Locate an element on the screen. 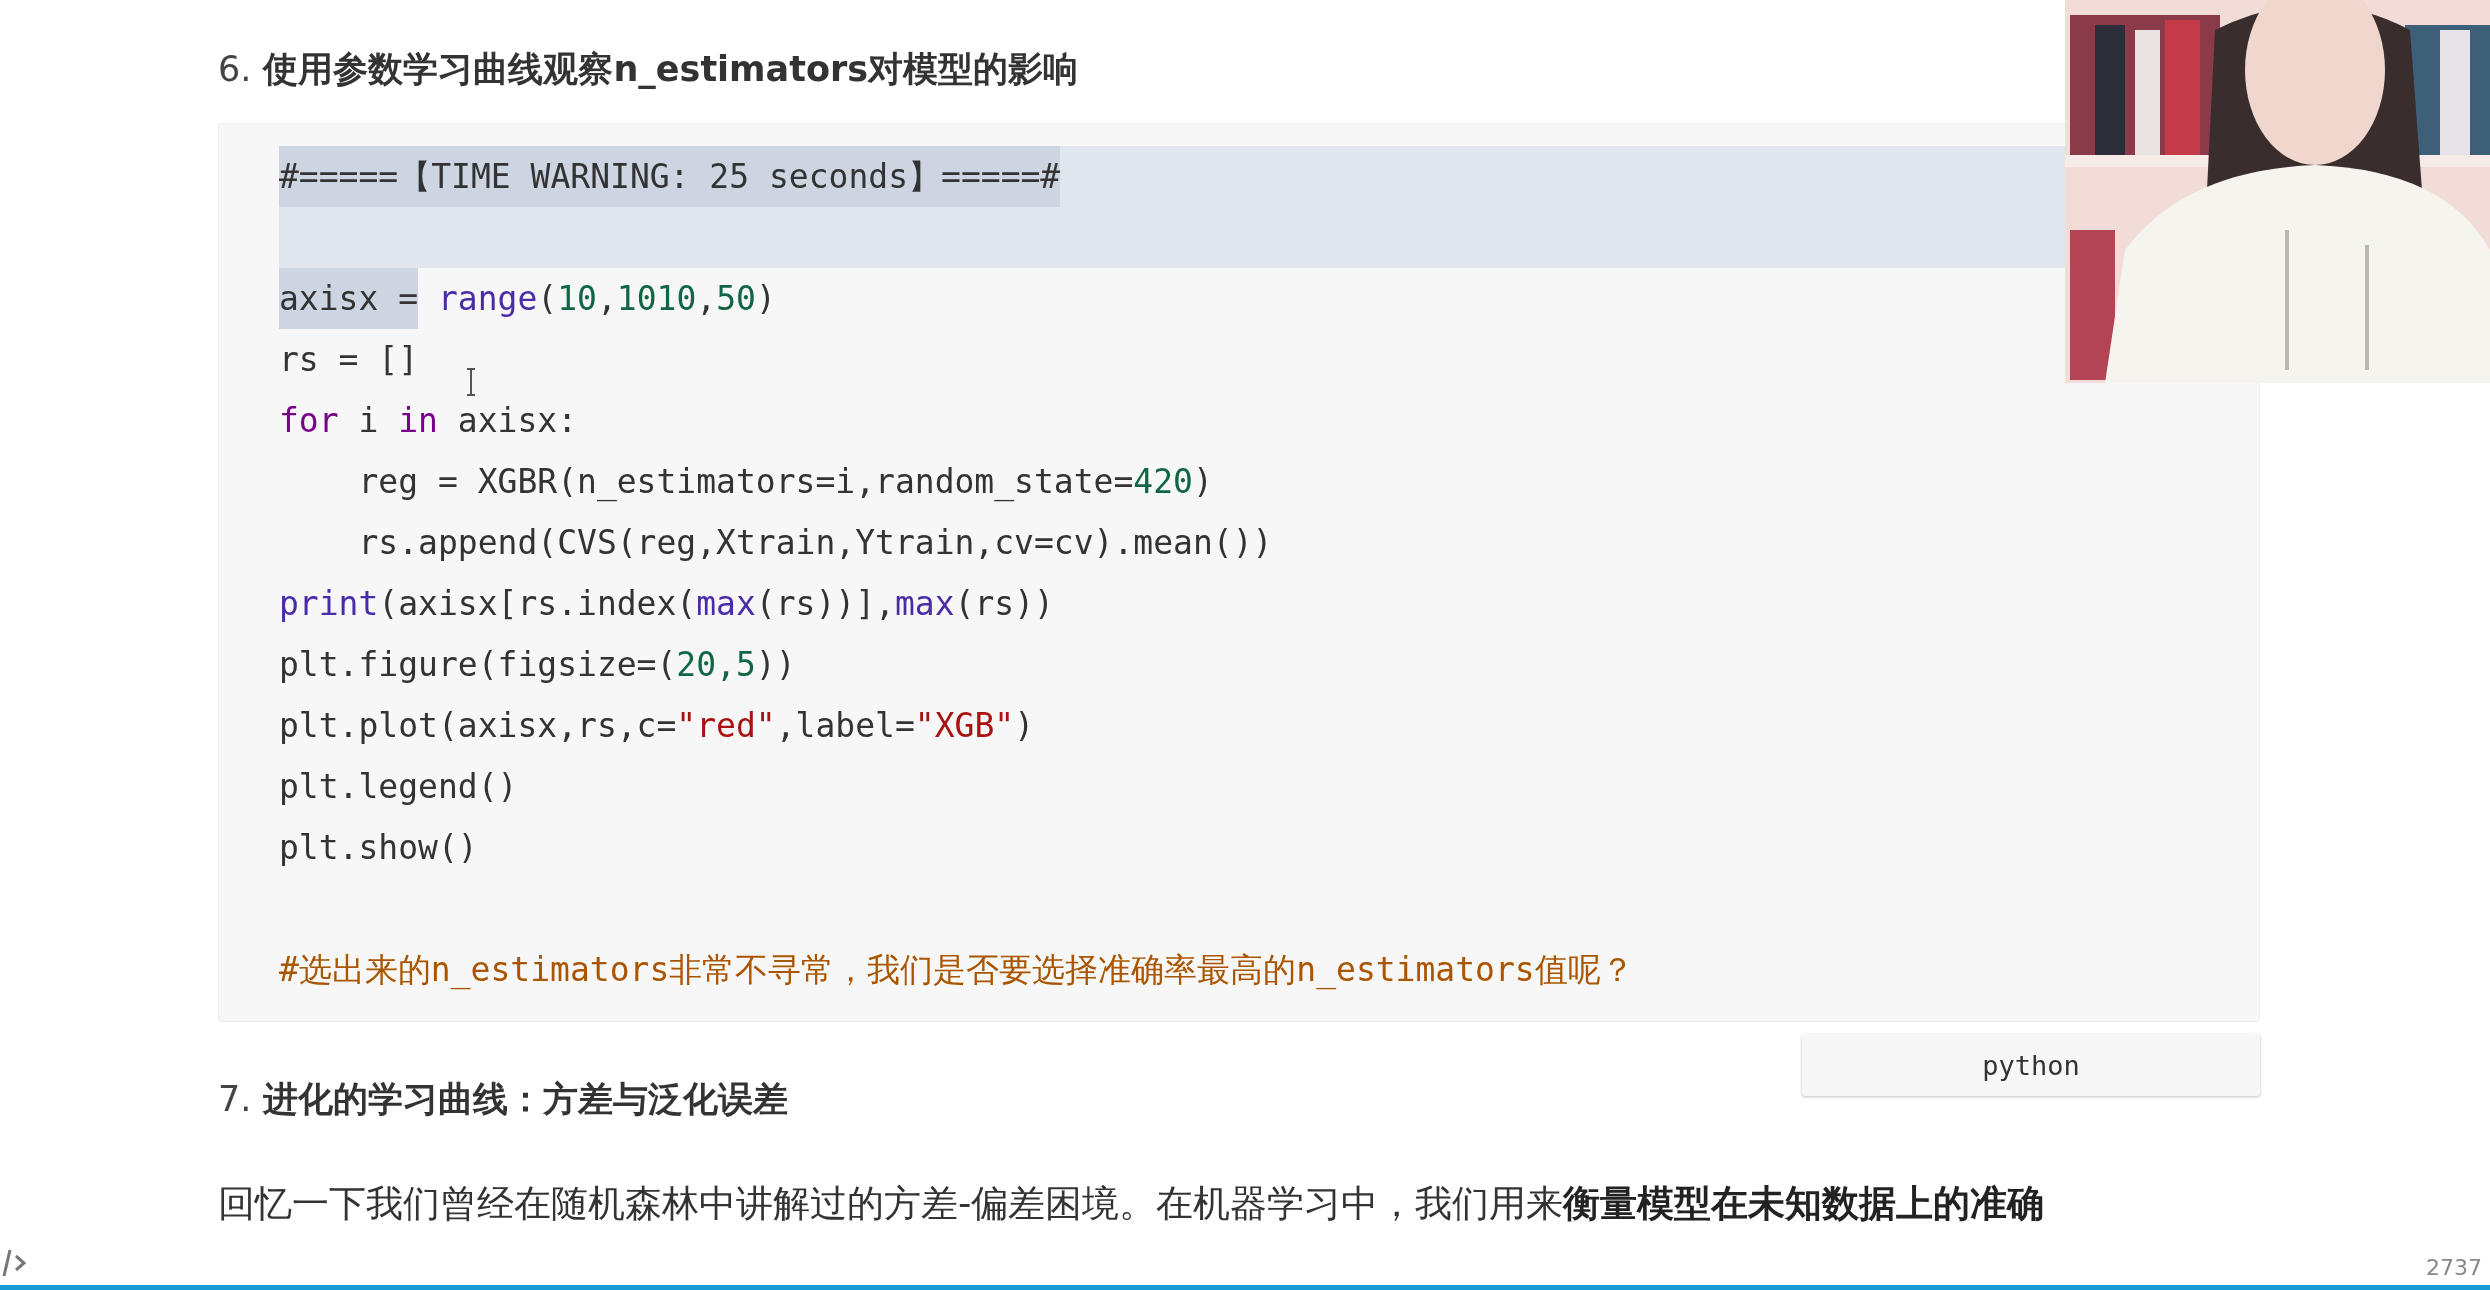 The width and height of the screenshot is (2490, 1290). code-line: for i in axisx: is located at coordinates (428, 421).